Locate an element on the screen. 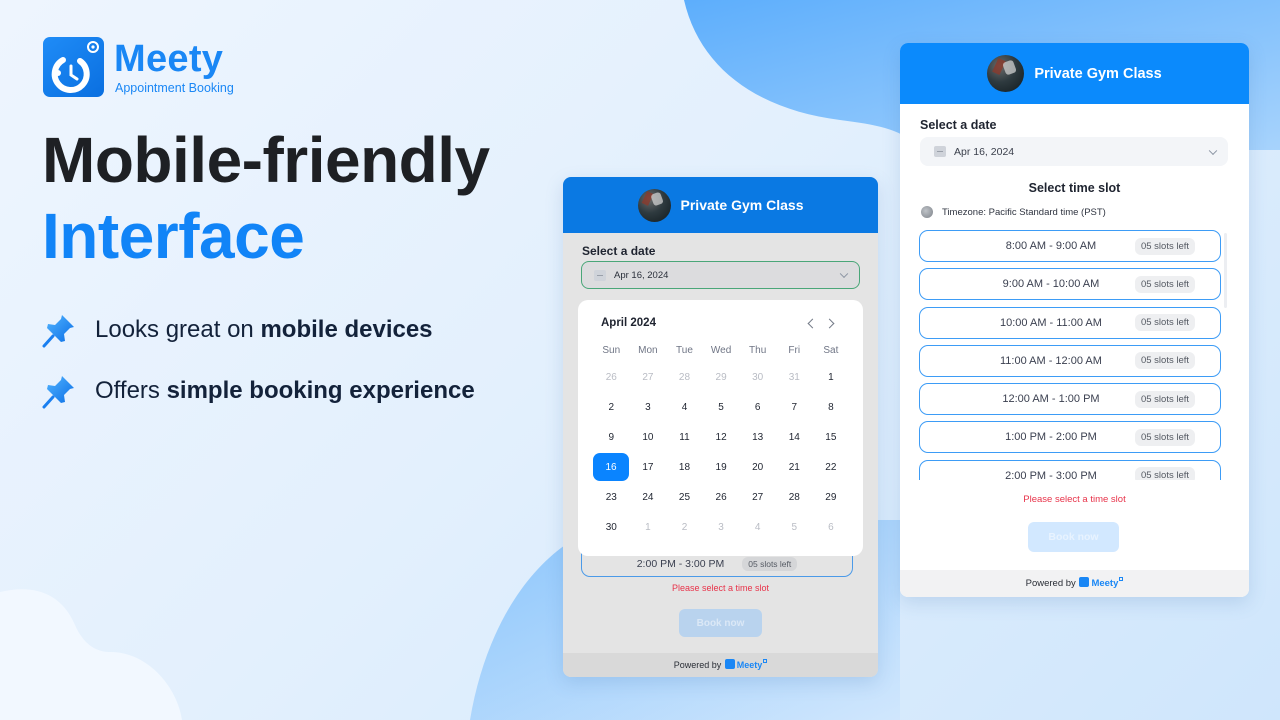 The width and height of the screenshot is (1280, 720). calendar-day: 21 is located at coordinates (794, 467).